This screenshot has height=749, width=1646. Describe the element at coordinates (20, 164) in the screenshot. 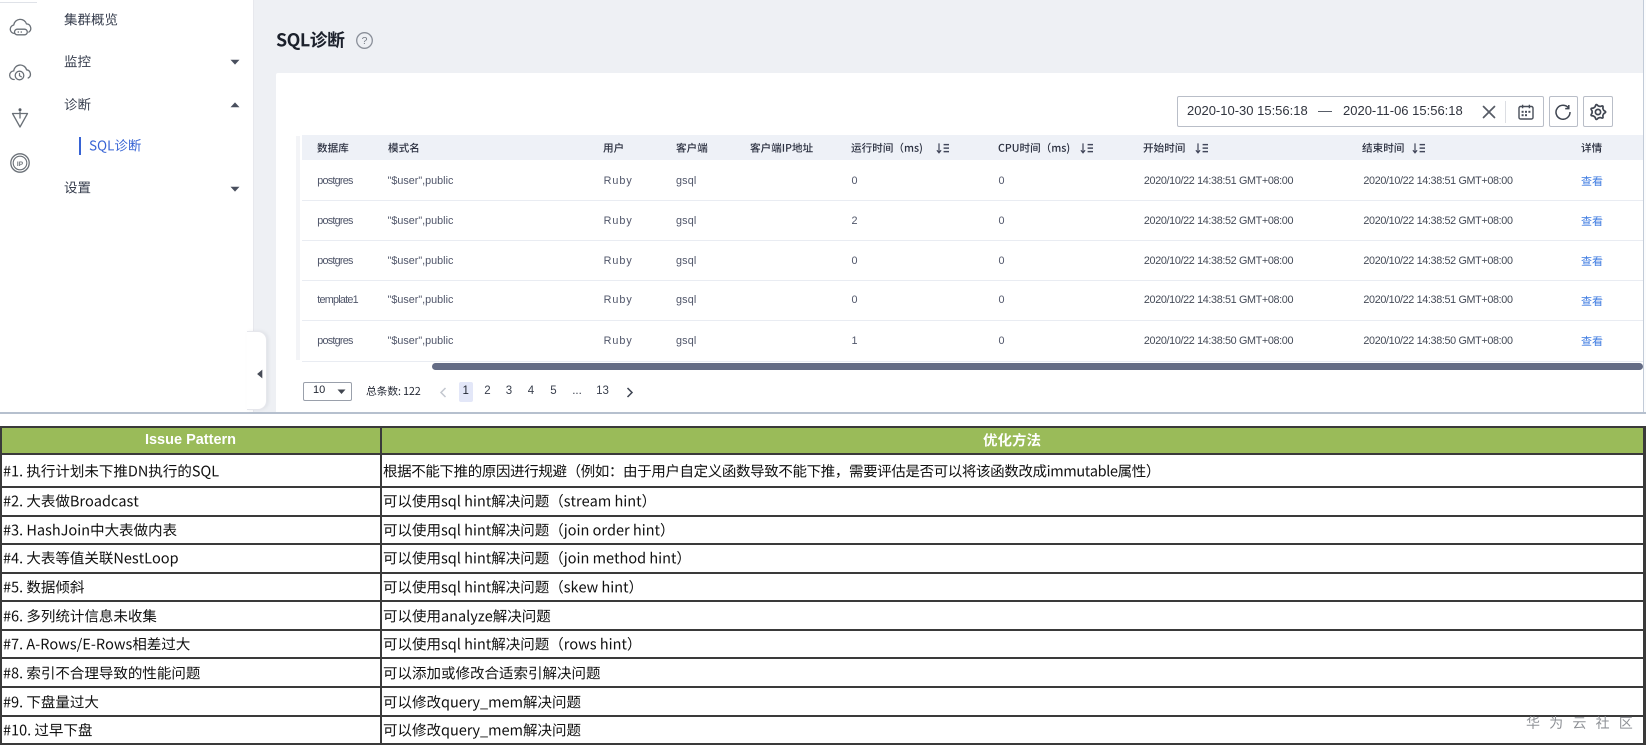

I see `svg-text: IP` at that location.